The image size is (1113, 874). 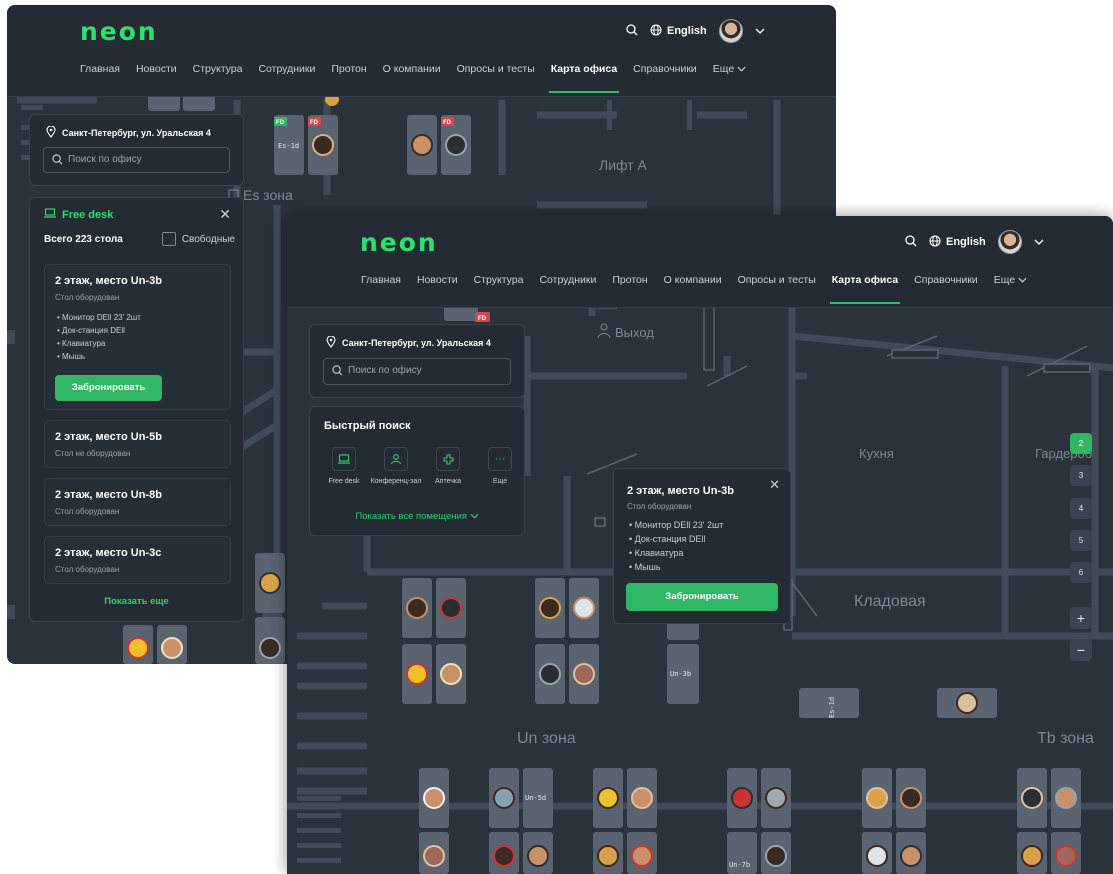 I want to click on show-all-rooms-link: Показать все помещения, so click(x=417, y=516).